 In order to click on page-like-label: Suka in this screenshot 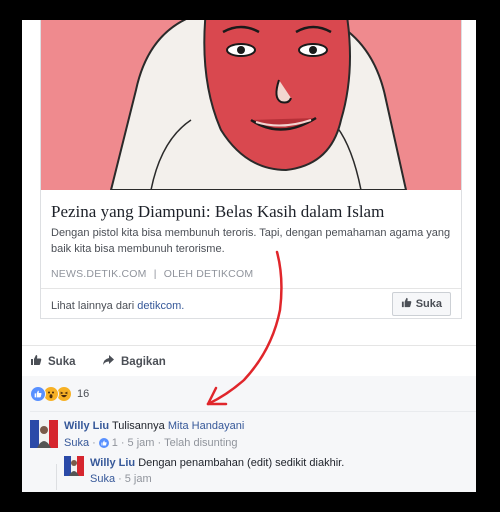, I will do `click(428, 304)`.